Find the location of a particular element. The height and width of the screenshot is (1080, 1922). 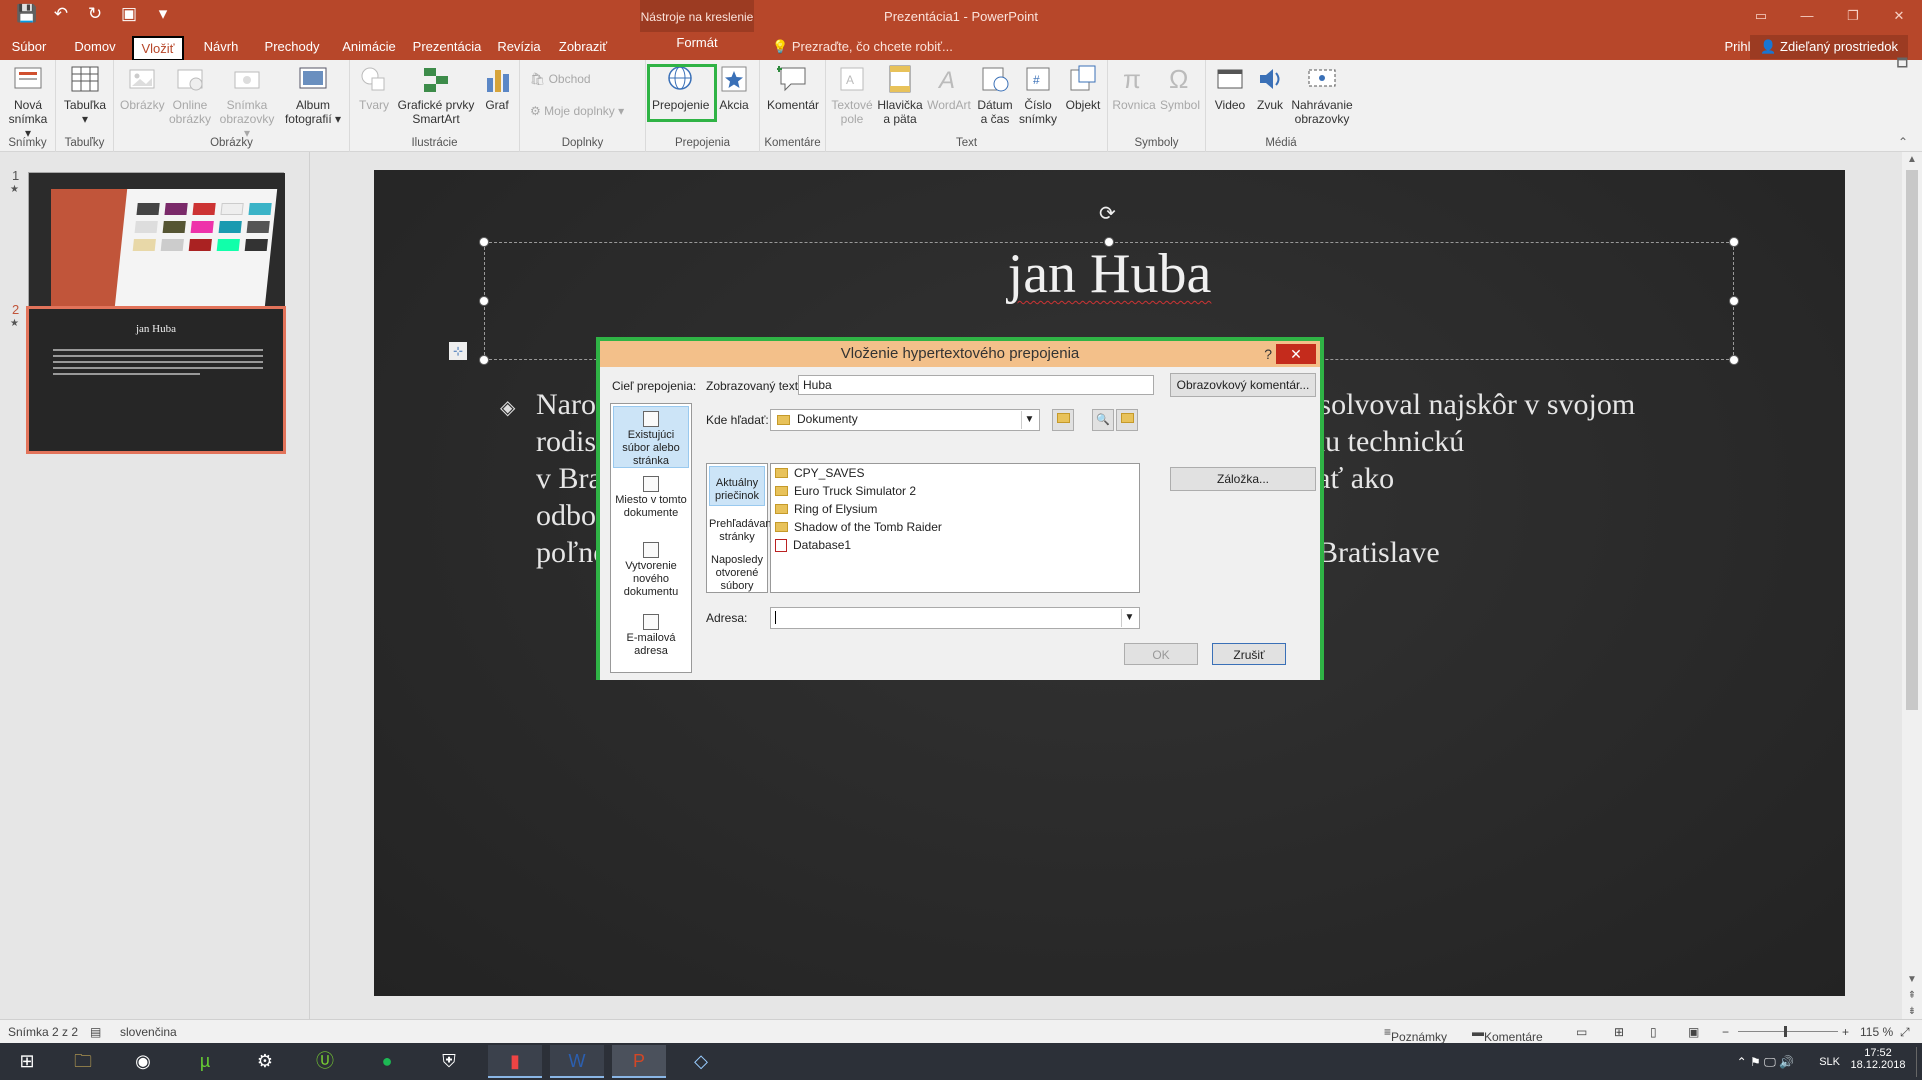

video-button: Video is located at coordinates (1230, 88).